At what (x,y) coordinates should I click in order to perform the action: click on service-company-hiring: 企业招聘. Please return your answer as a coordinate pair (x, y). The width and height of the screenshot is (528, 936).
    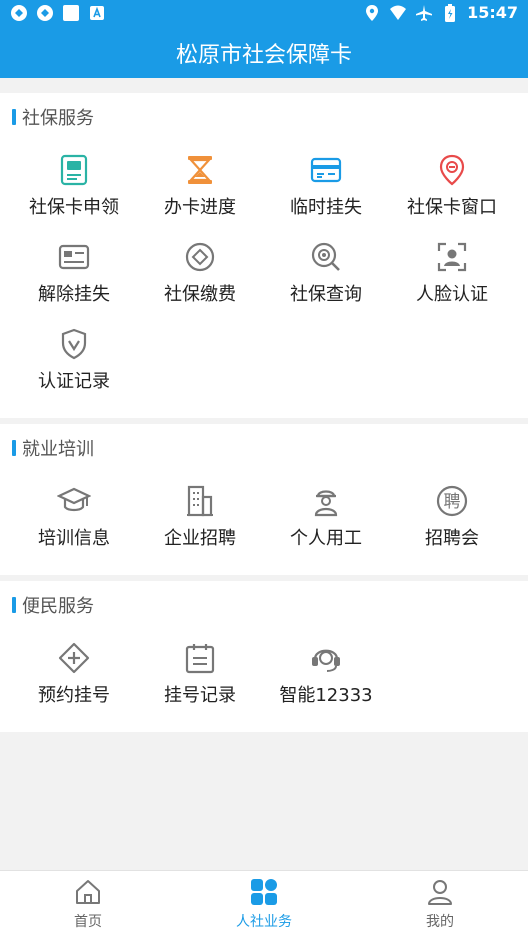
    Looking at the image, I should click on (200, 527).